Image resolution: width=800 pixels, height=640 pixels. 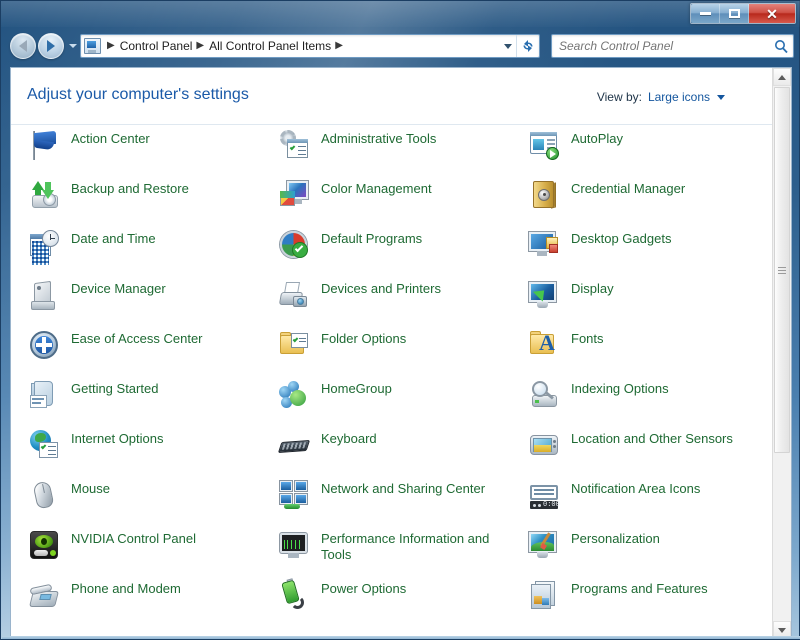 What do you see at coordinates (402, 301) in the screenshot?
I see `control-panel-item: Devices and Printers` at bounding box center [402, 301].